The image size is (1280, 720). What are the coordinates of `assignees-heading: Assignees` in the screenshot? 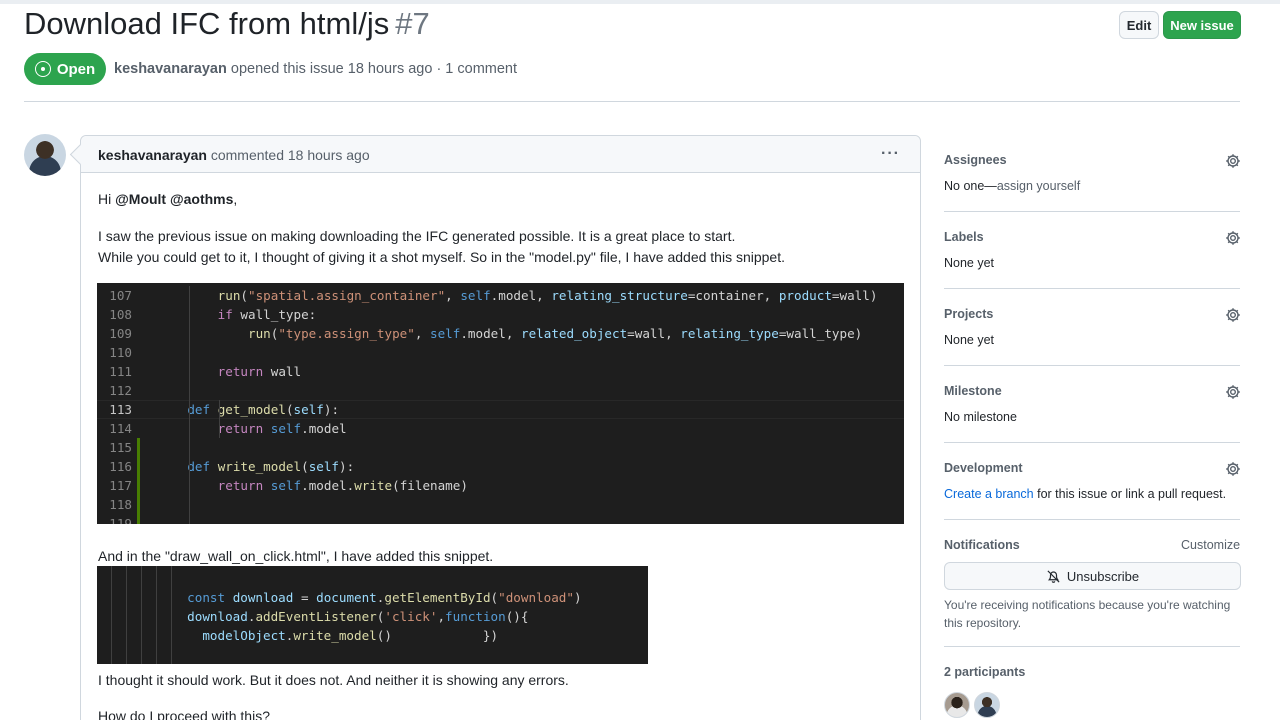 It's located at (975, 160).